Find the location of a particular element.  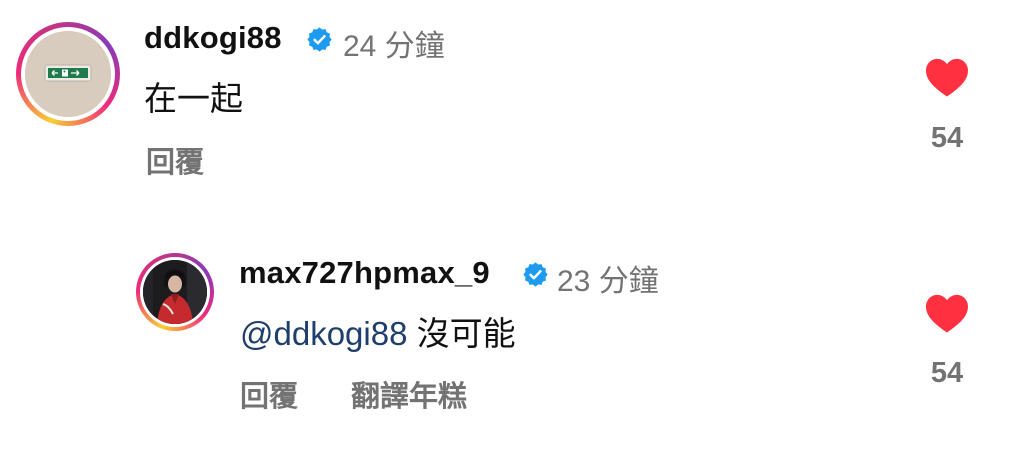

comment-username: max727hpmax_9 is located at coordinates (364, 273).